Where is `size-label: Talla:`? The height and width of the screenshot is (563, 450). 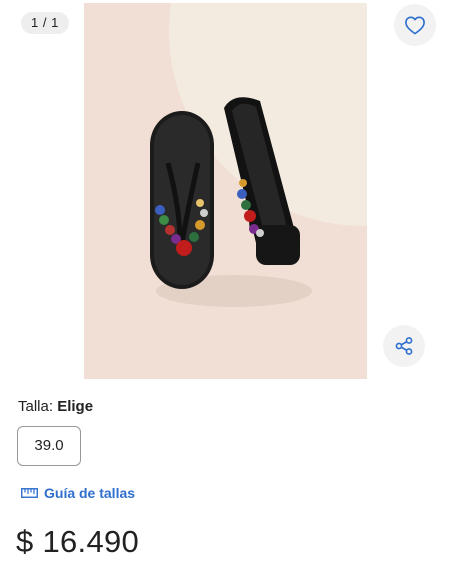 size-label: Talla: is located at coordinates (36, 406).